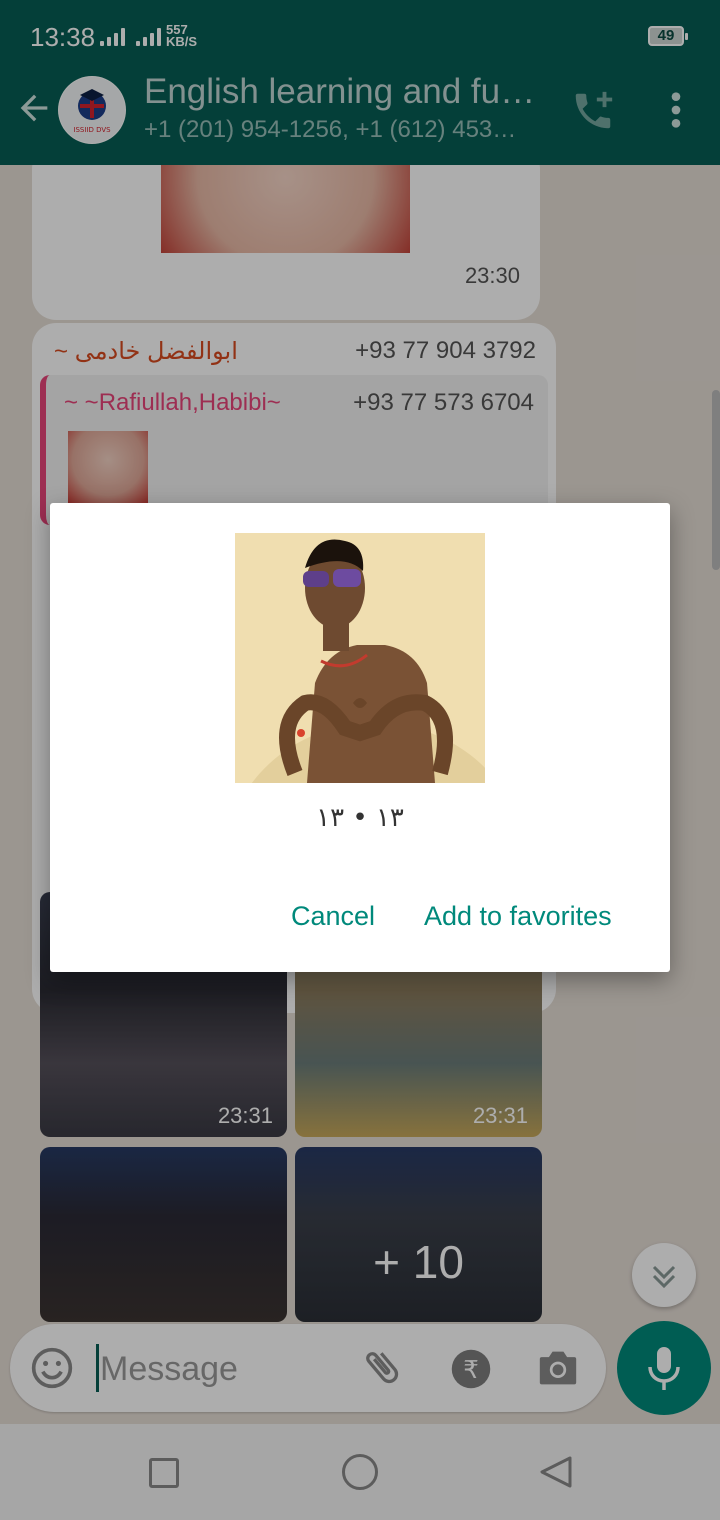  I want to click on sticker-label: ١٣ • ١٣, so click(360, 818).